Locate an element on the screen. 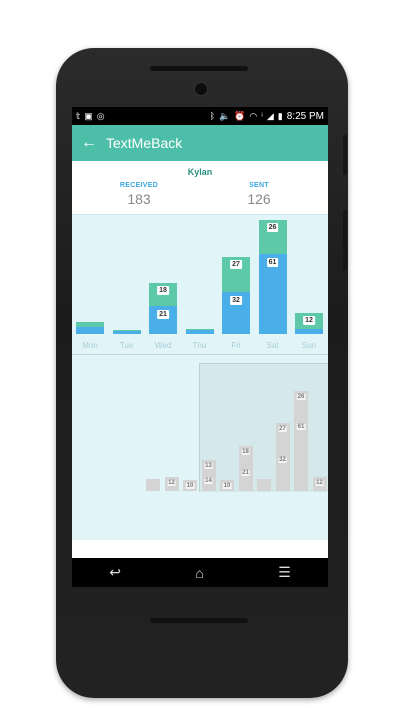 This screenshot has width=400, height=711. wifi-icon: ◠ is located at coordinates (253, 115).